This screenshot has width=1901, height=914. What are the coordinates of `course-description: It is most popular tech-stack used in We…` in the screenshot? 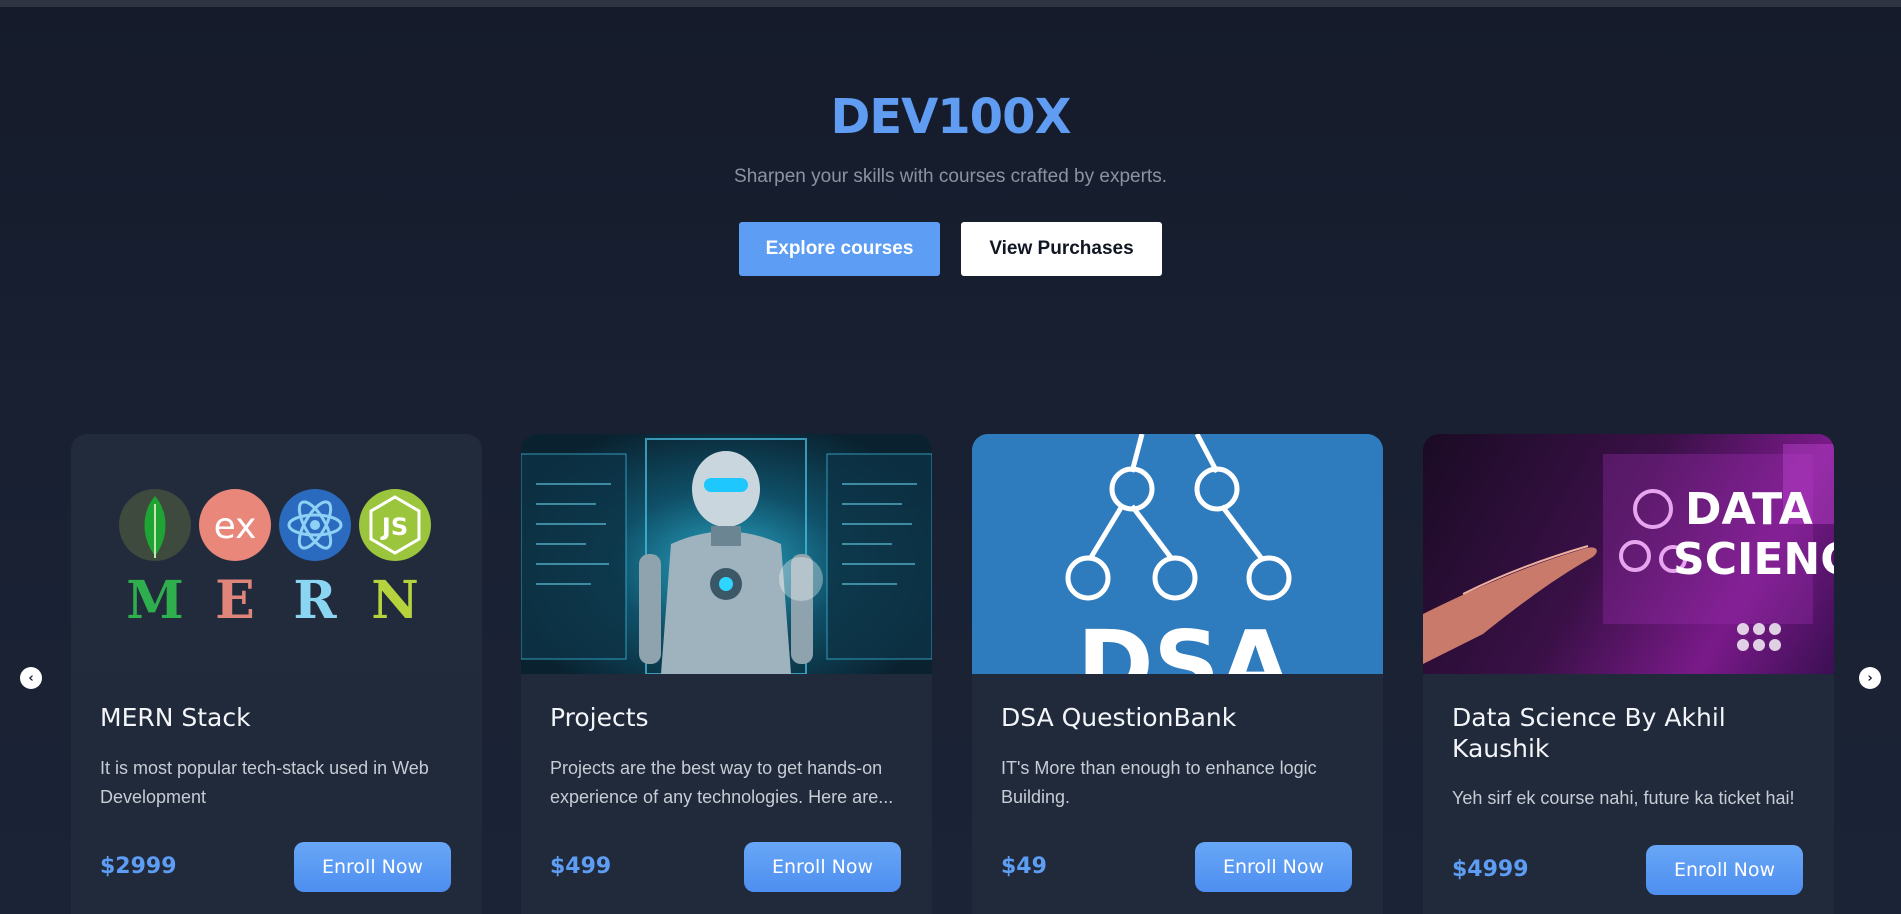 It's located at (264, 782).